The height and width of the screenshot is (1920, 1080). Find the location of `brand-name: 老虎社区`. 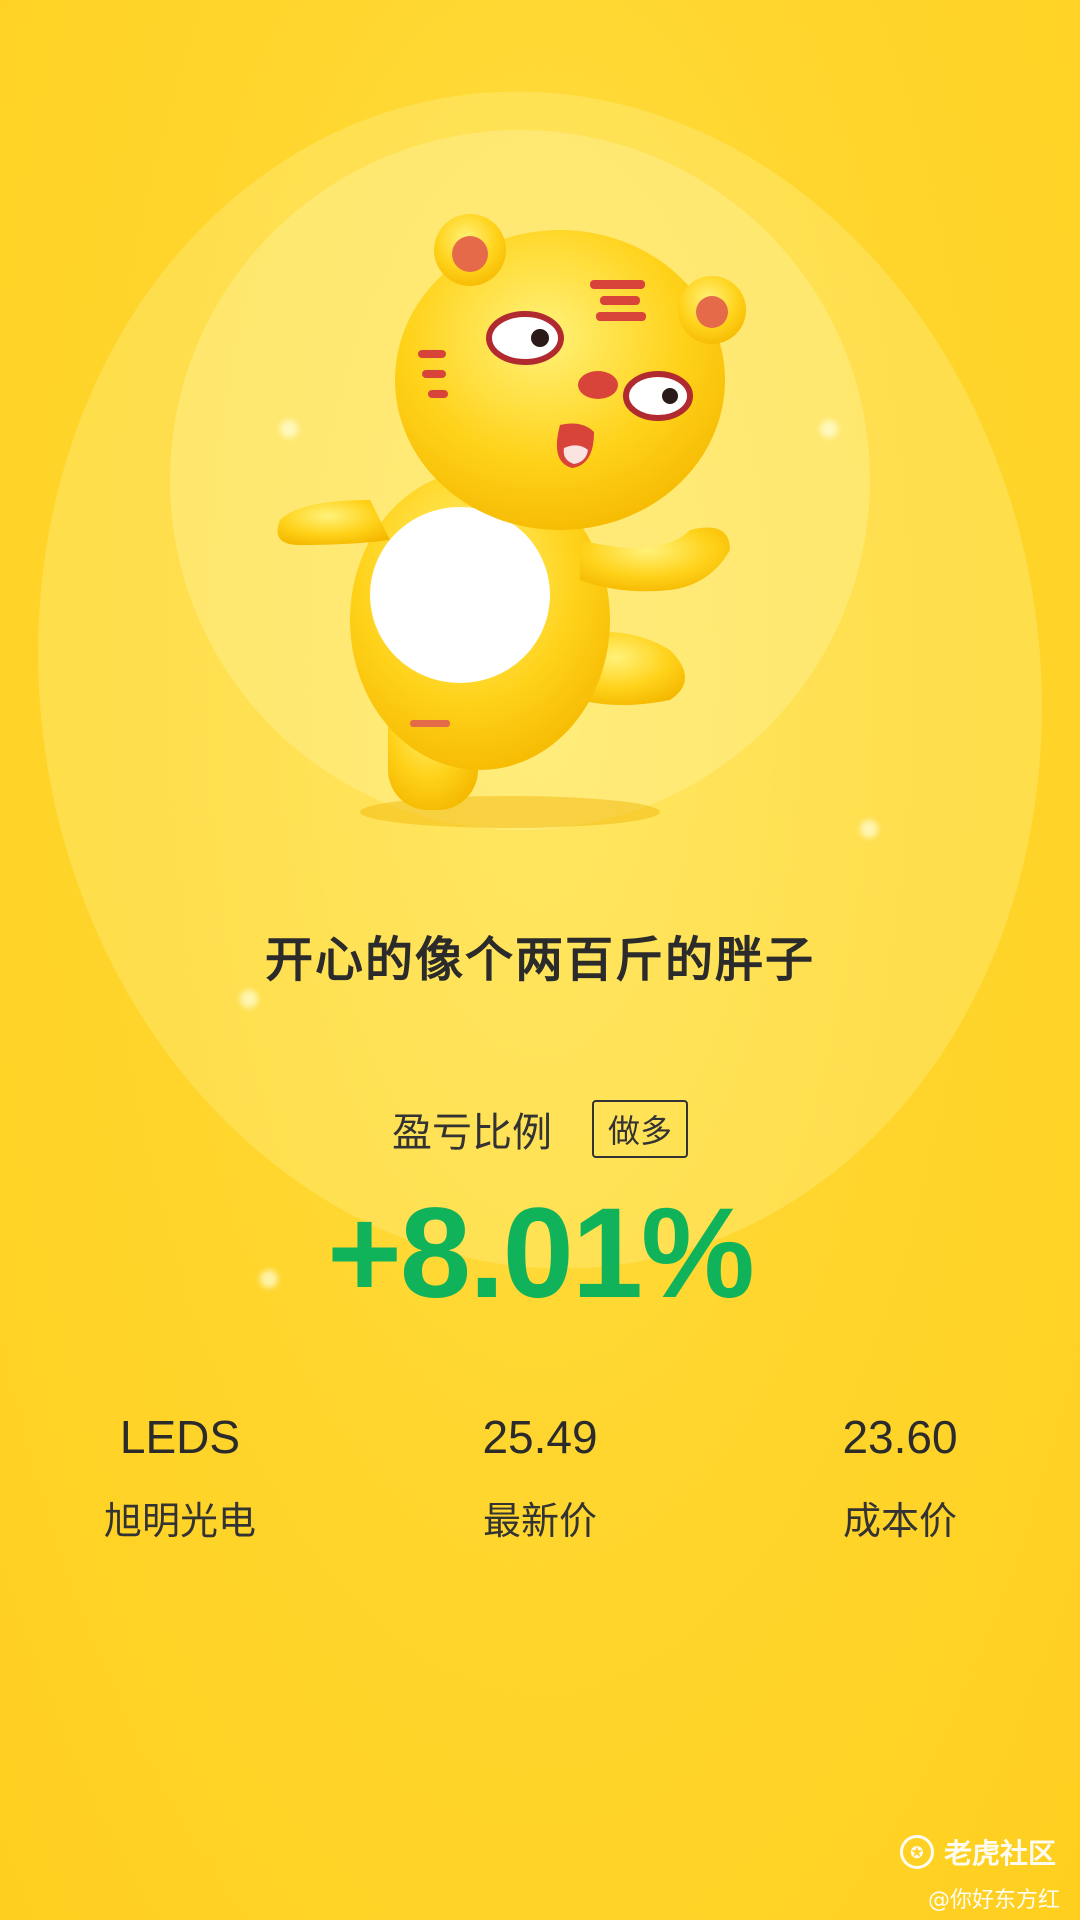

brand-name: 老虎社区 is located at coordinates (999, 1853).